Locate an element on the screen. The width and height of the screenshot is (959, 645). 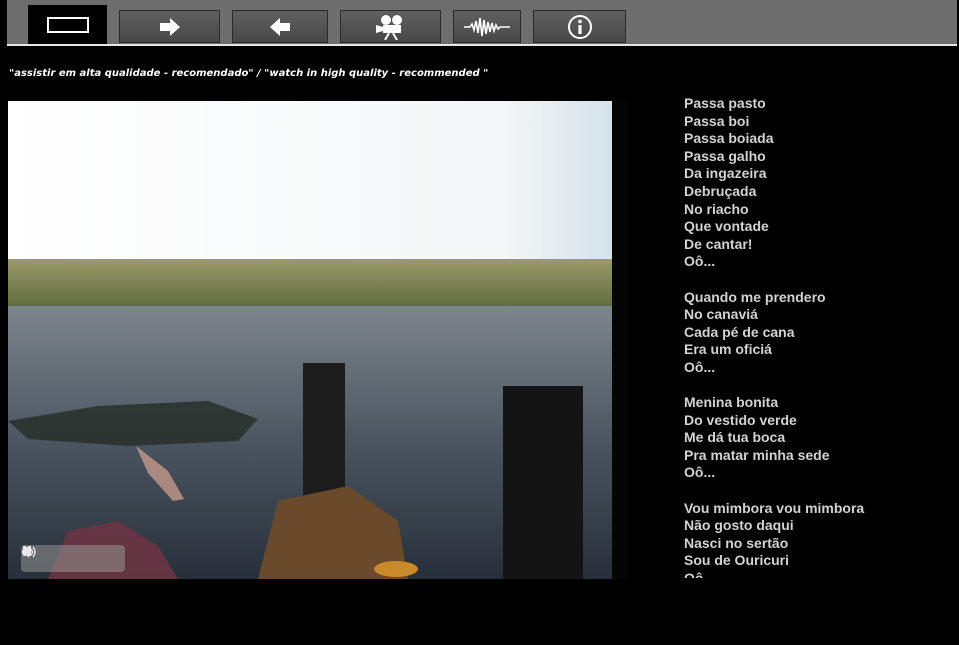
lyrics-line: Quando me prendero is located at coordinates (755, 296).